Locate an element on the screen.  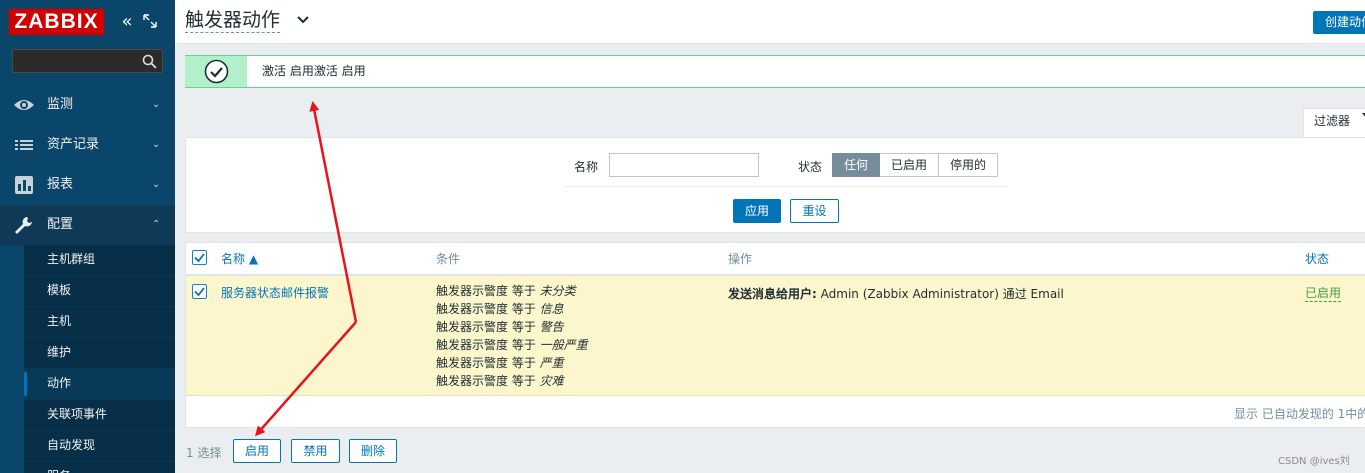
bar-chart-icon is located at coordinates (24, 185).